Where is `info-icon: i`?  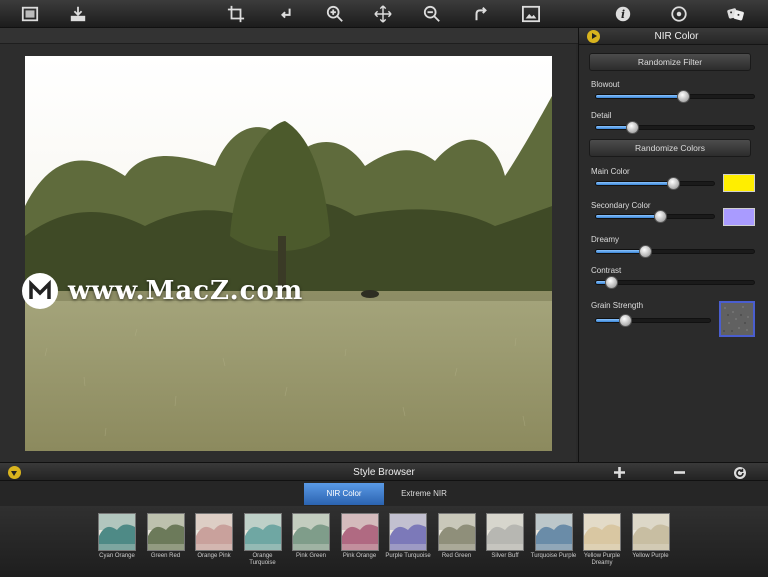 info-icon: i is located at coordinates (623, 14).